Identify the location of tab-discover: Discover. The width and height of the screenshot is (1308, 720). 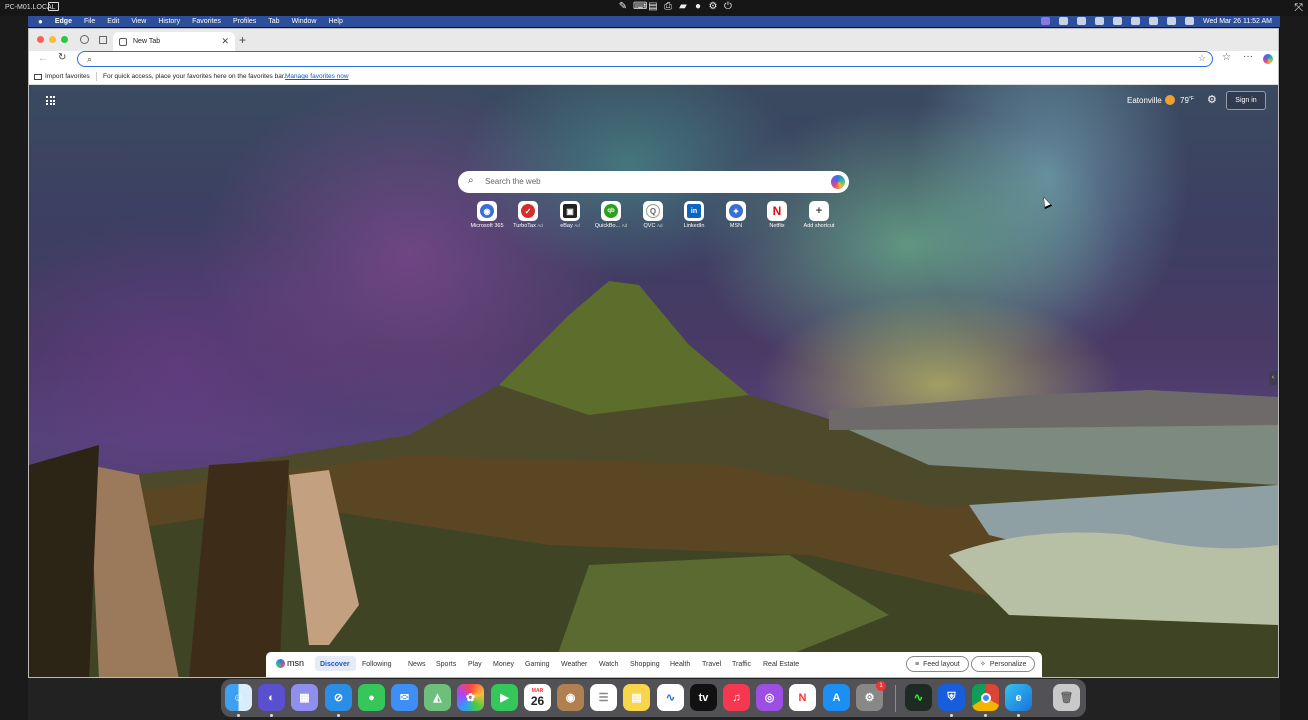
(335, 664).